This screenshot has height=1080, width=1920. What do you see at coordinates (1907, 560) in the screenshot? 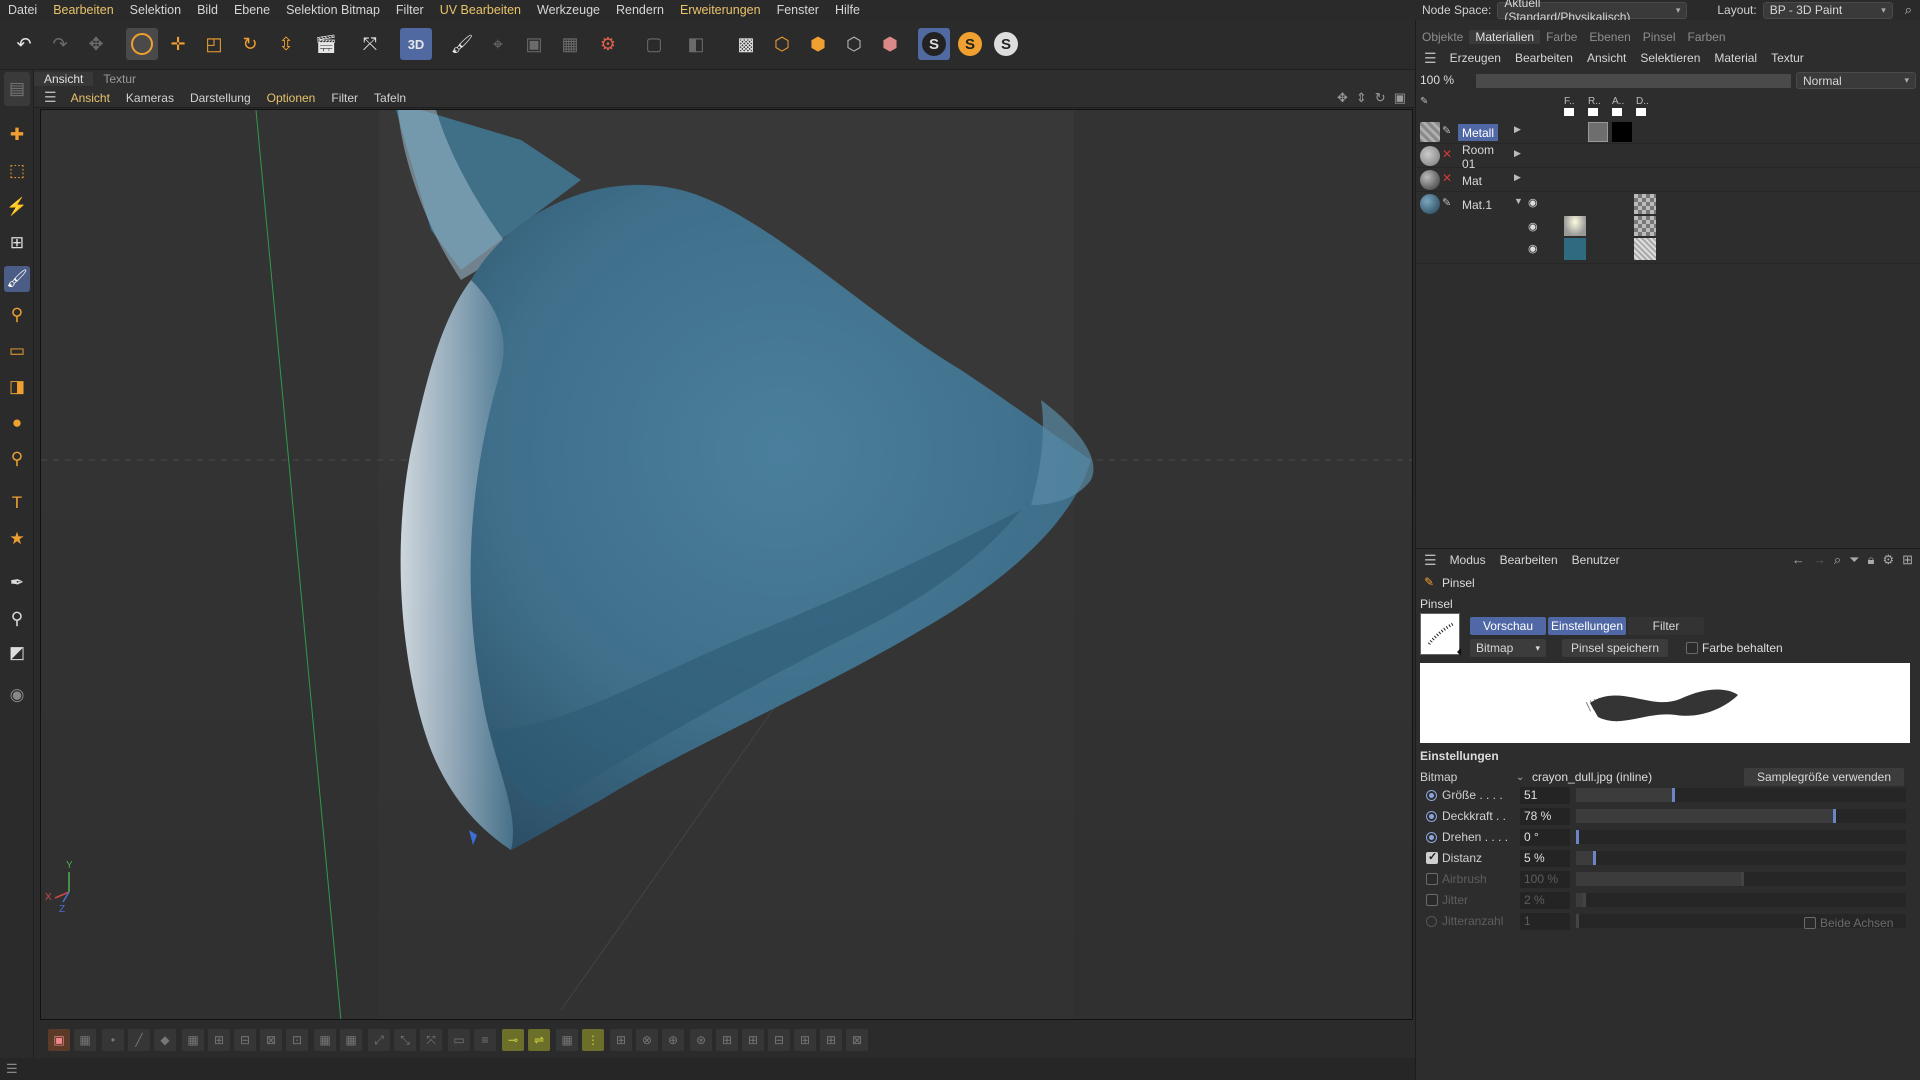
I see `new-panel-icon: ⊞` at bounding box center [1907, 560].